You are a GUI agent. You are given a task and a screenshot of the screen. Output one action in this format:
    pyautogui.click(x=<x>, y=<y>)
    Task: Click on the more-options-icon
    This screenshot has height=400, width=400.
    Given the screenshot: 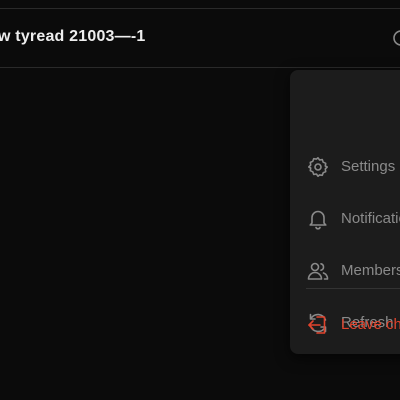 What is the action you would take?
    pyautogui.click(x=396, y=38)
    